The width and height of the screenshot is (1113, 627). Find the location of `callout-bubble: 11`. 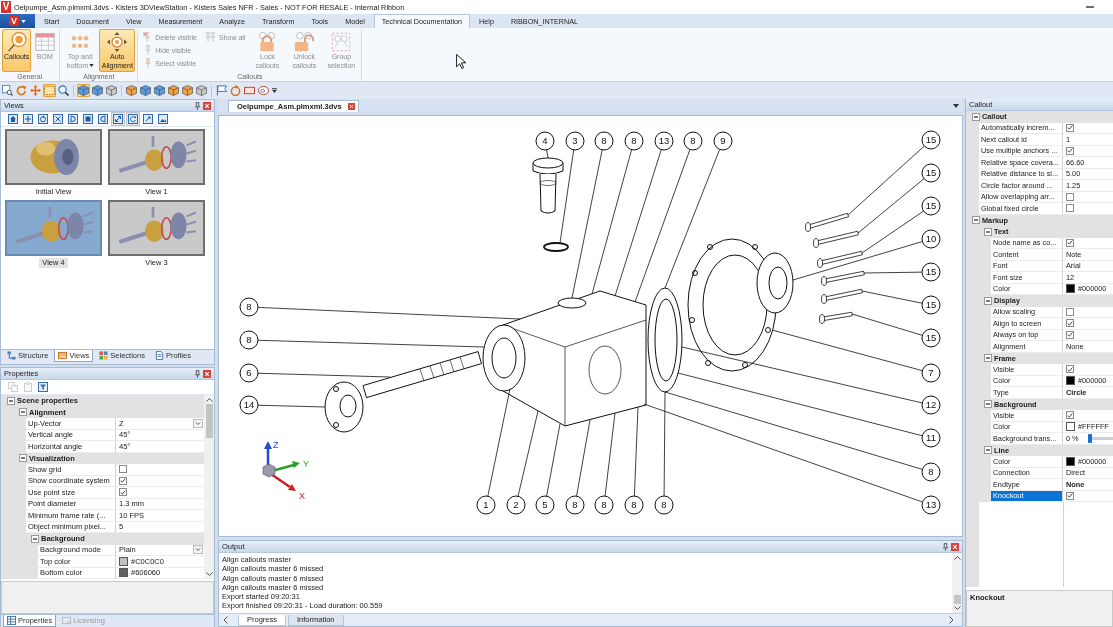

callout-bubble: 11 is located at coordinates (931, 438).